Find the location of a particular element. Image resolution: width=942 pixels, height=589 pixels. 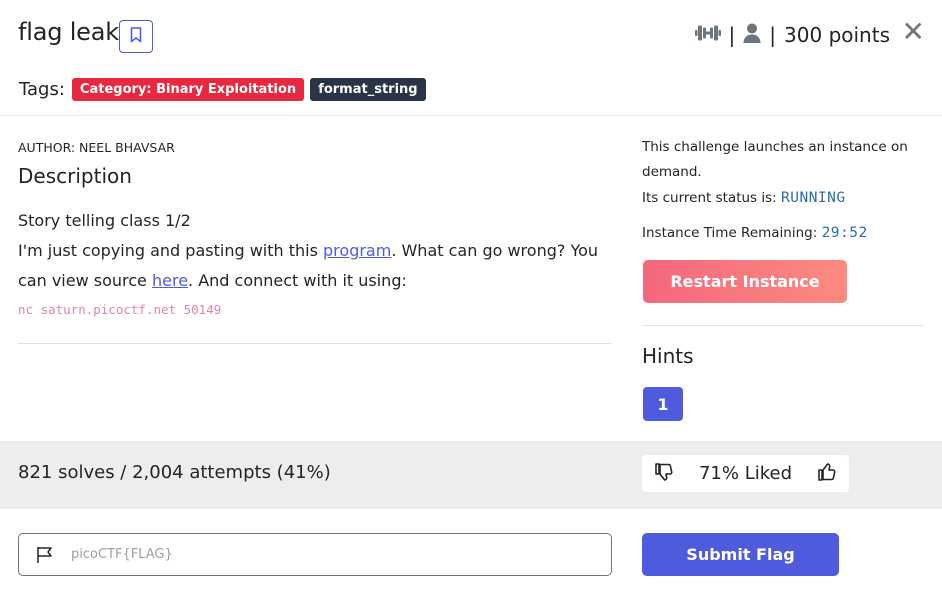

flag-input-group is located at coordinates (315, 554).